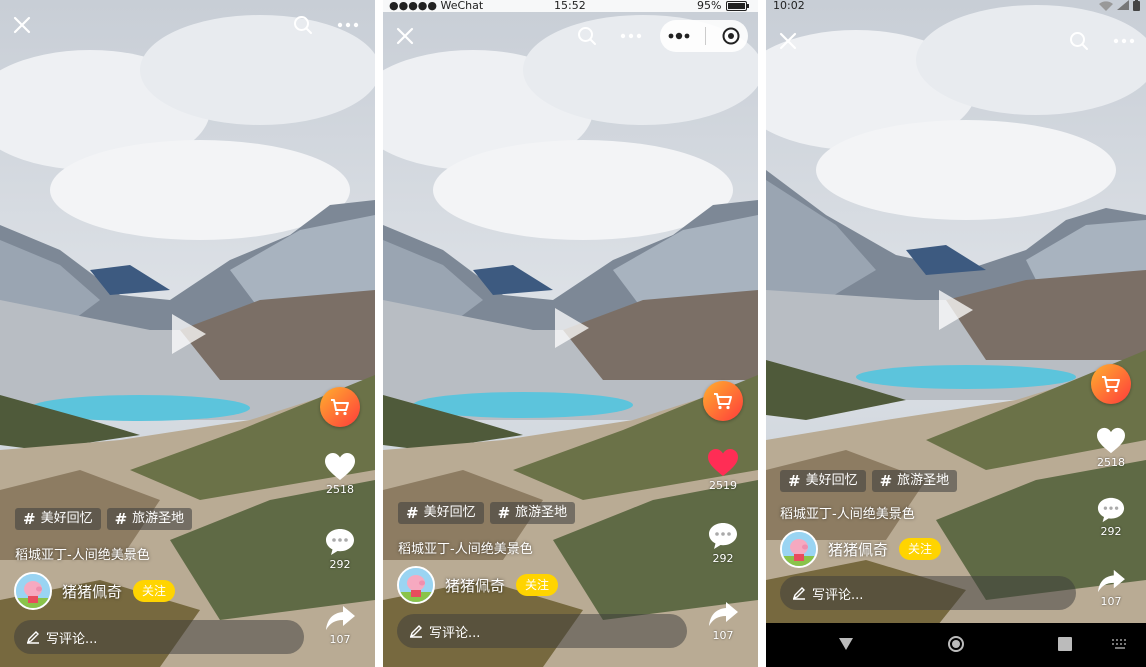 This screenshot has height=667, width=1146. I want to click on like-button: 2519, so click(723, 470).